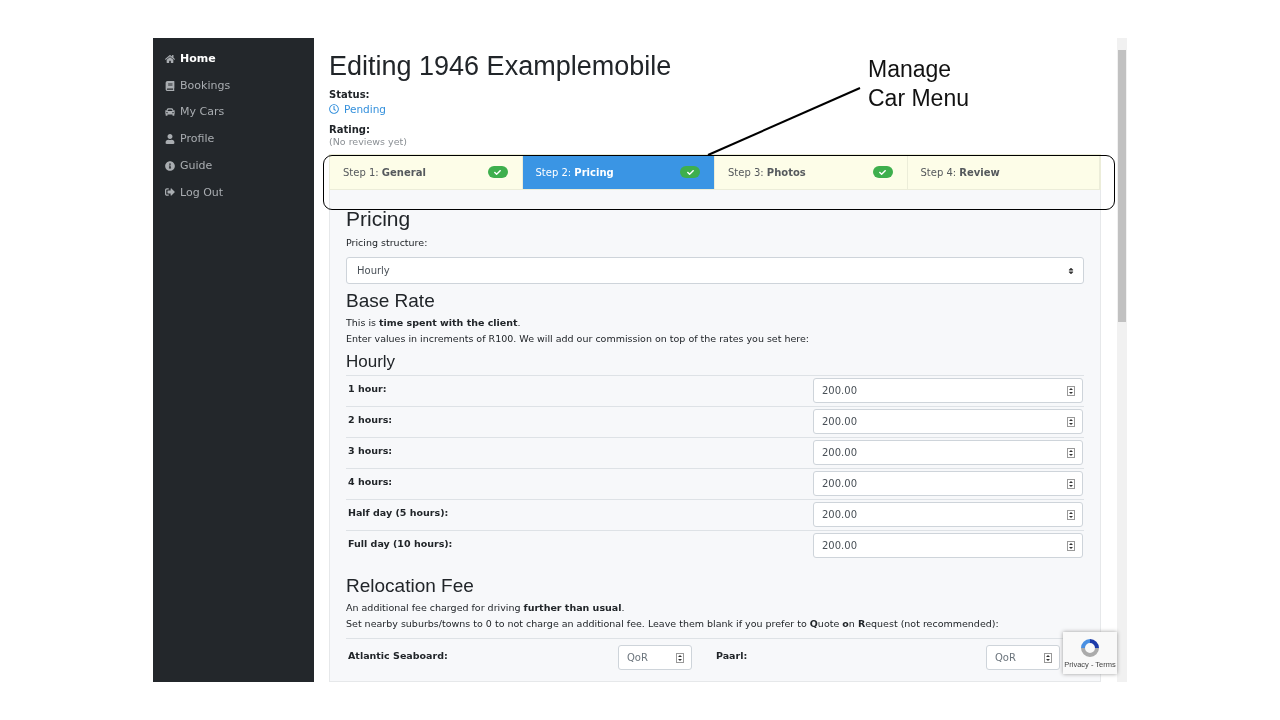 The image size is (1280, 720). I want to click on info-icon, so click(170, 165).